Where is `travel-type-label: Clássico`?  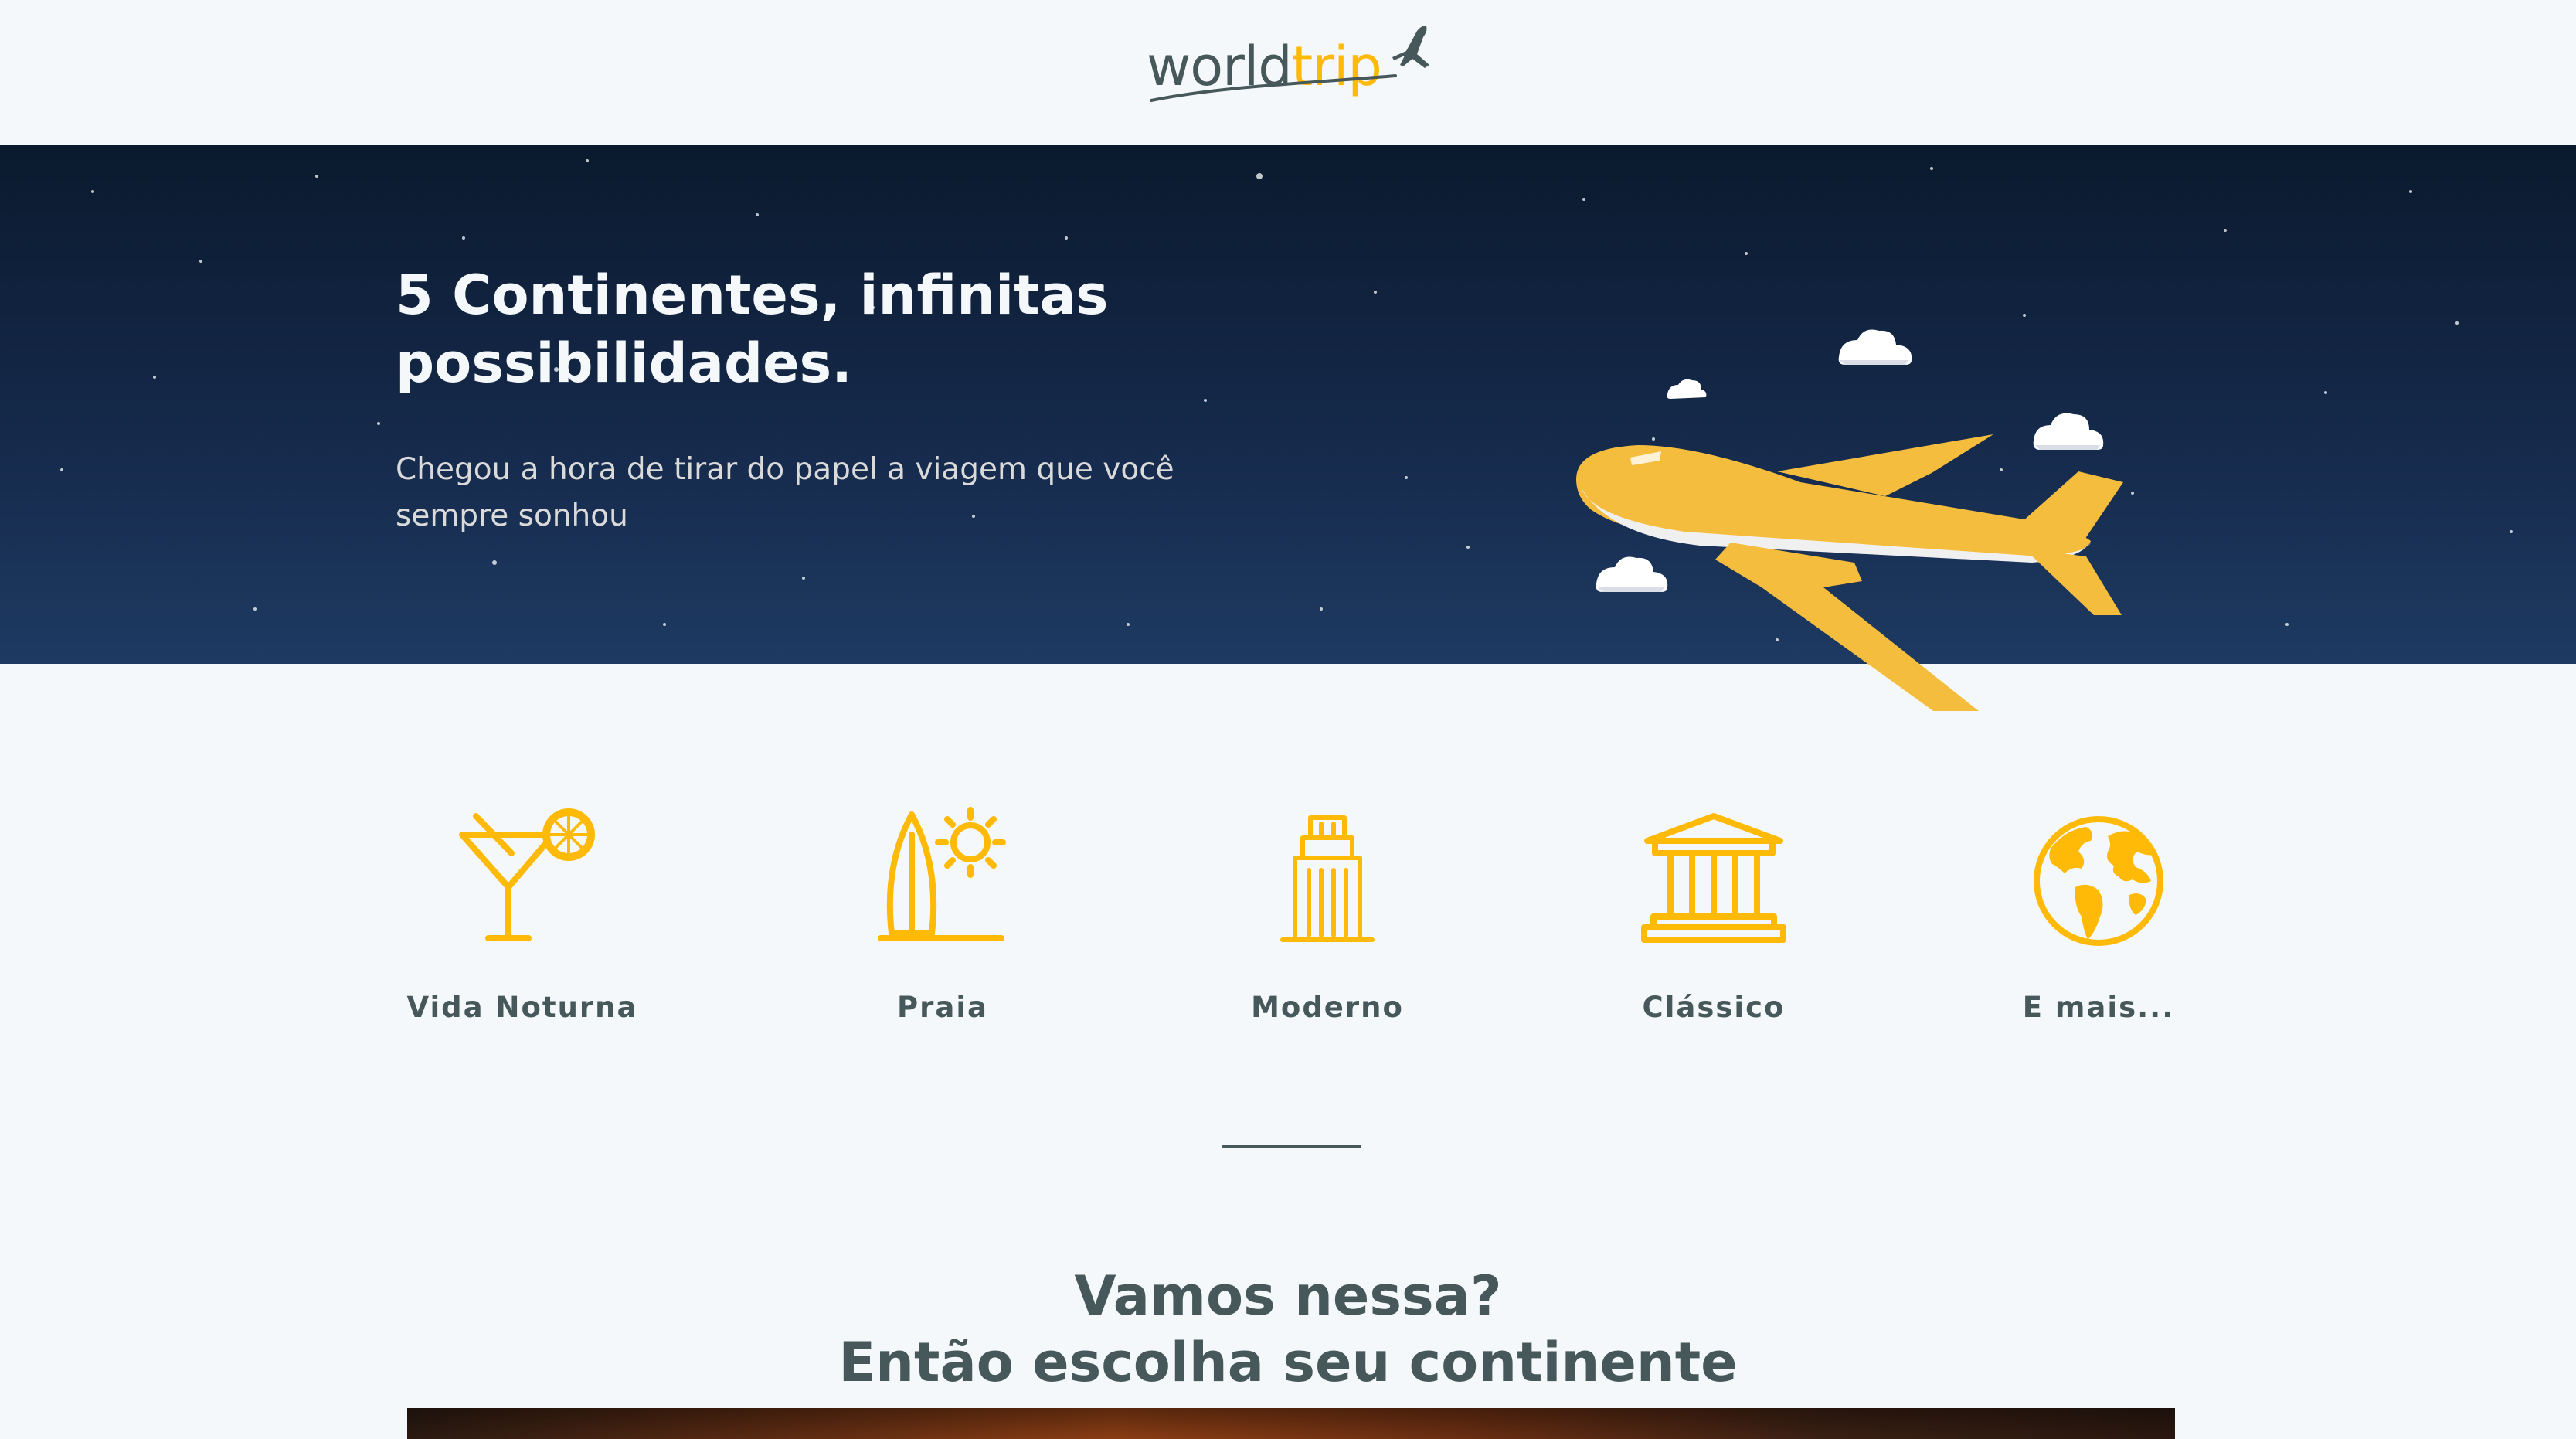
travel-type-label: Clássico is located at coordinates (1714, 1008).